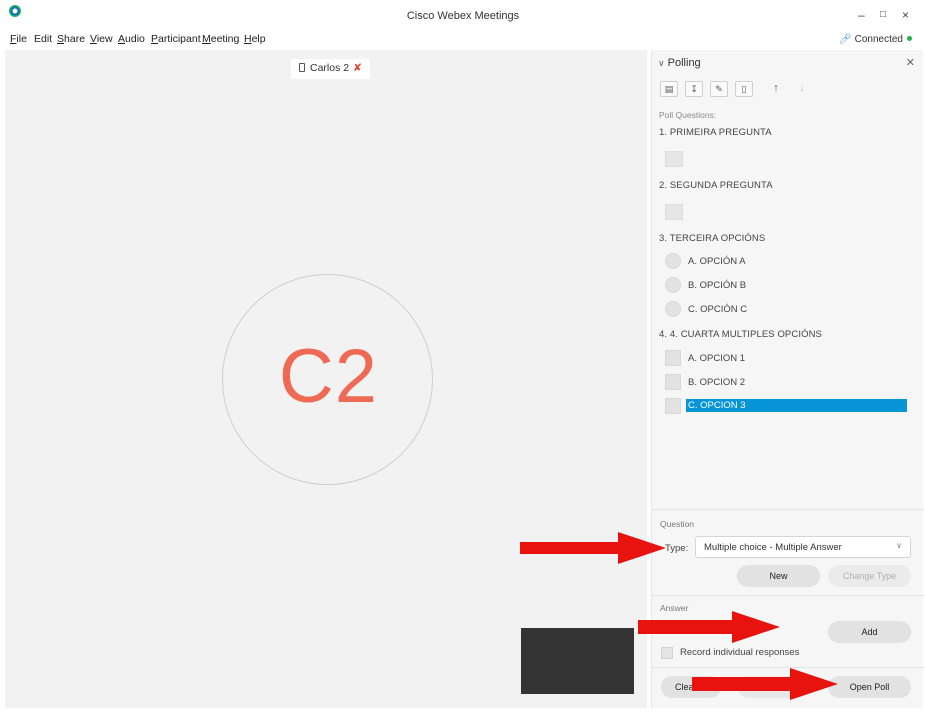 The height and width of the screenshot is (714, 926). Describe the element at coordinates (845, 39) in the screenshot. I see `microphone-icon: 🎤︎` at that location.